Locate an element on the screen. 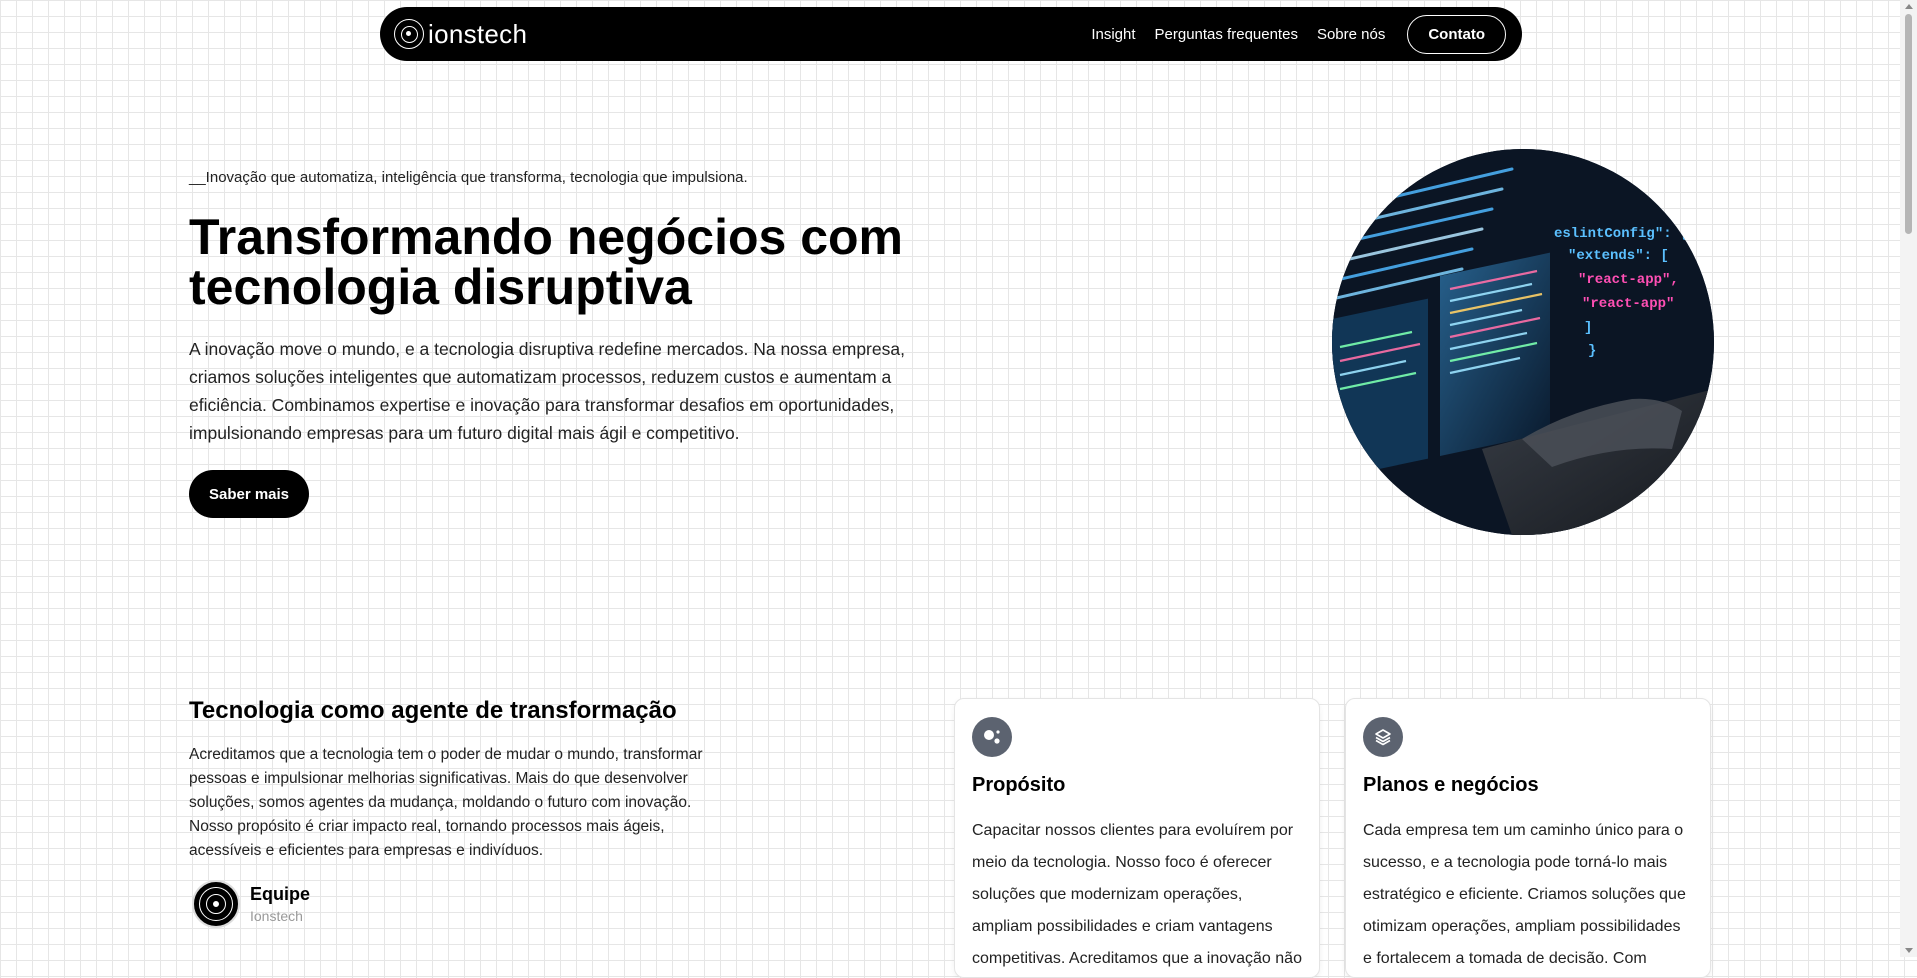 Image resolution: width=1917 pixels, height=978 pixels. page-scrollbar is located at coordinates (1908, 478).